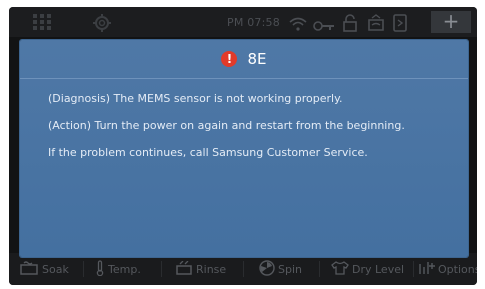 This screenshot has width=485, height=289. Describe the element at coordinates (124, 269) in the screenshot. I see `temp-label: Temp.` at that location.